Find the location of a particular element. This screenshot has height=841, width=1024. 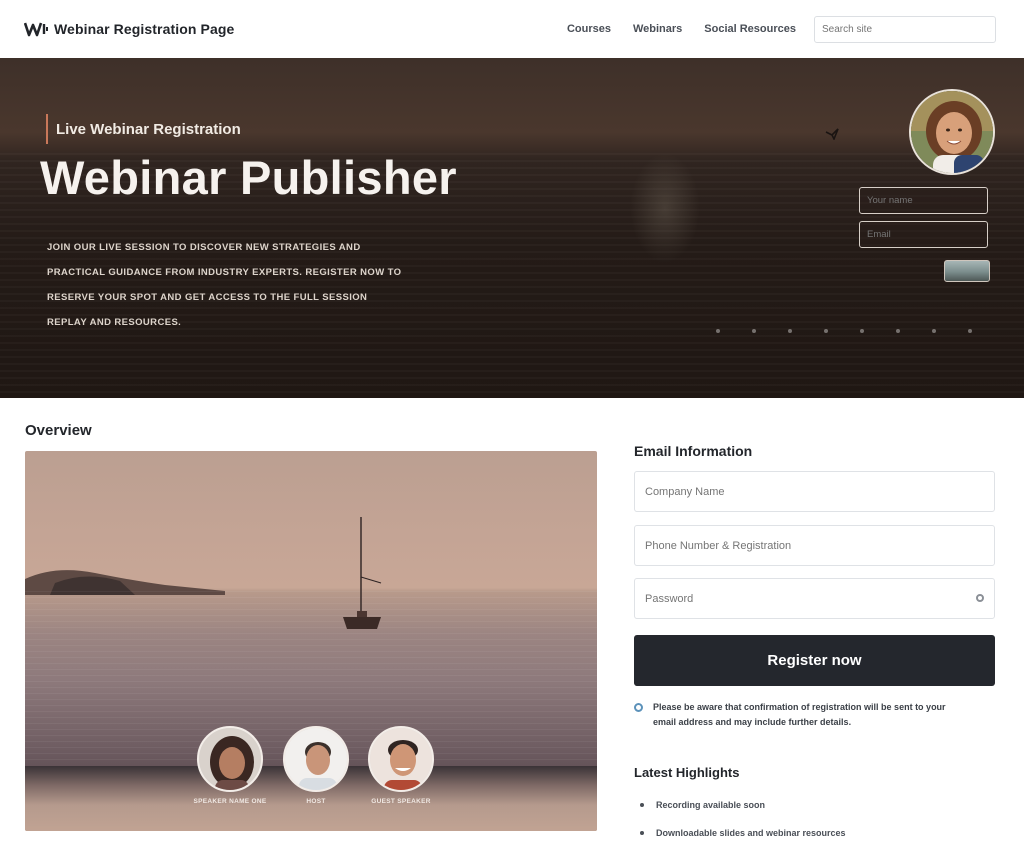

overview-title: Overview is located at coordinates (58, 430).